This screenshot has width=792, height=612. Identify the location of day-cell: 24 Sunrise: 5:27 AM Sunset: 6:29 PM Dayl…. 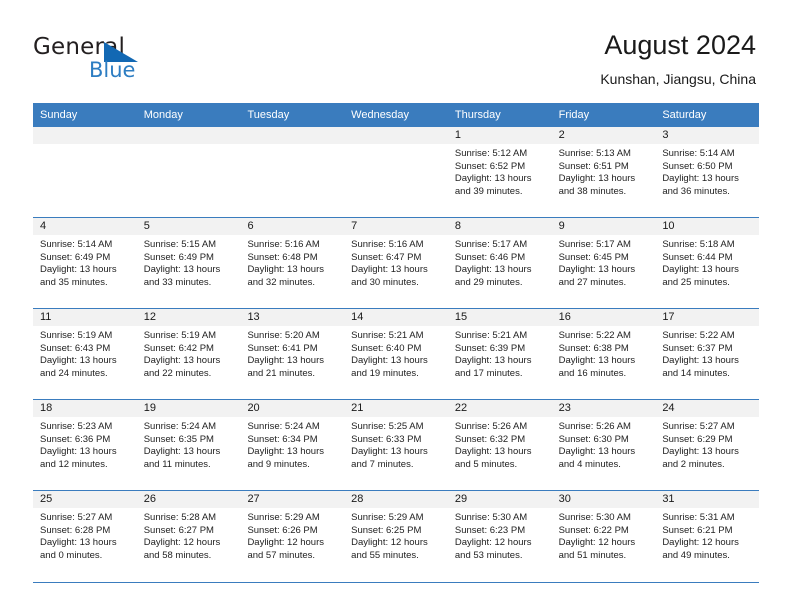
(707, 445).